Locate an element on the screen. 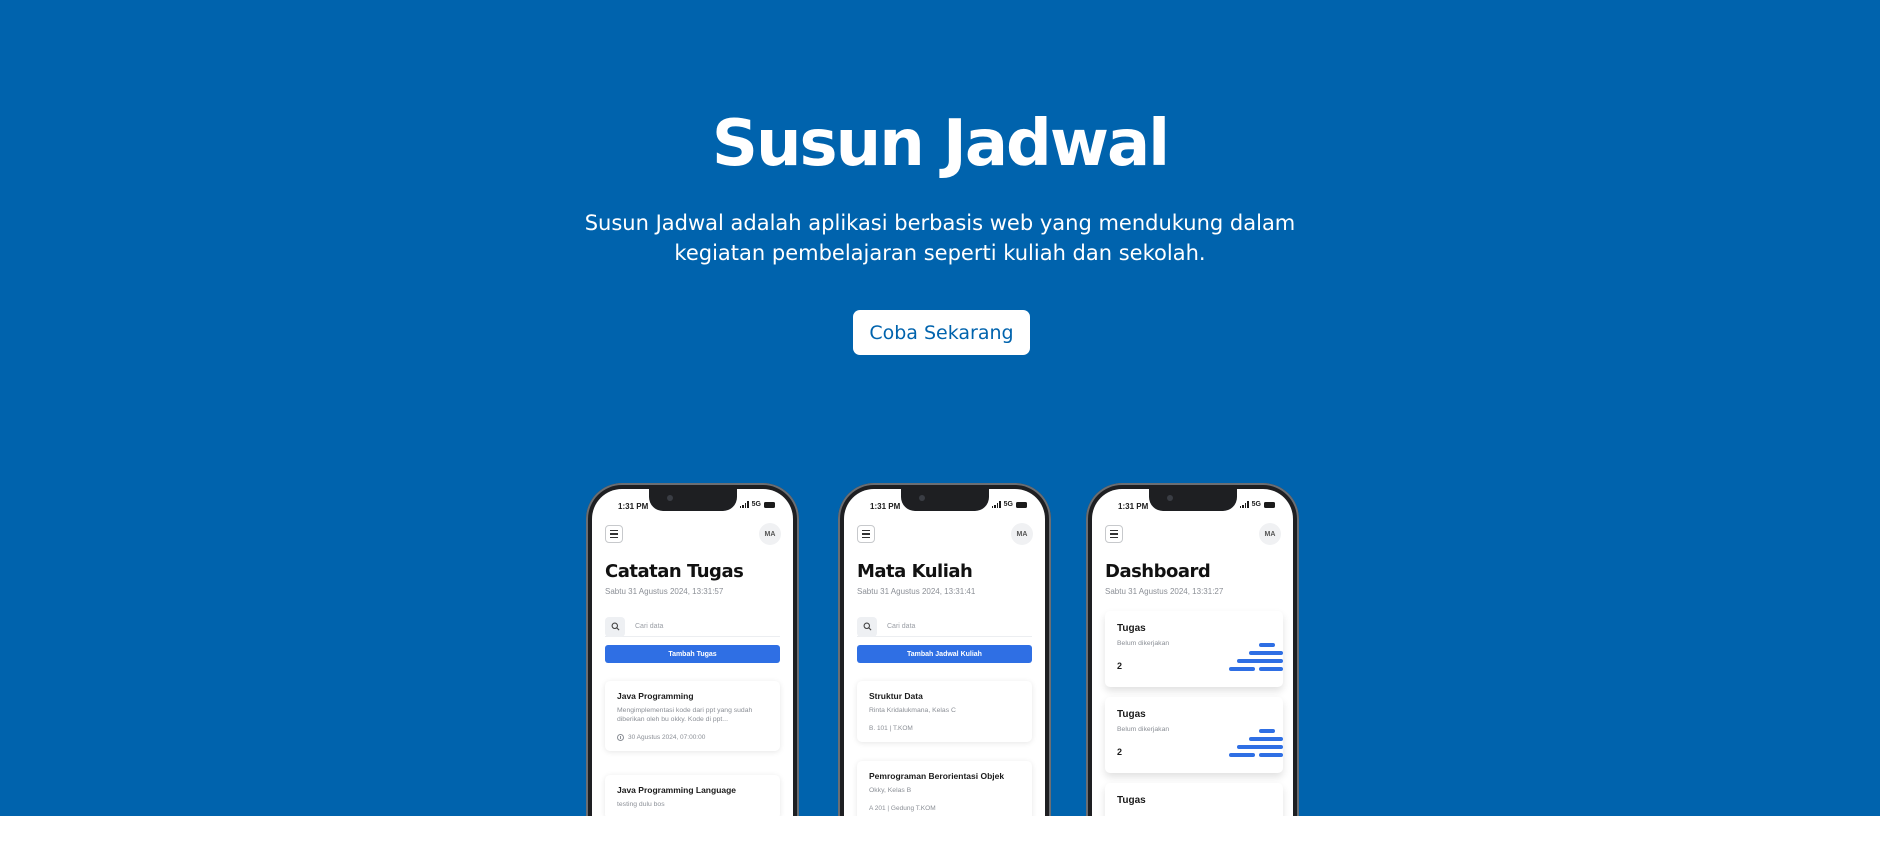  add-task-button: Tambah Tugas is located at coordinates (692, 654).